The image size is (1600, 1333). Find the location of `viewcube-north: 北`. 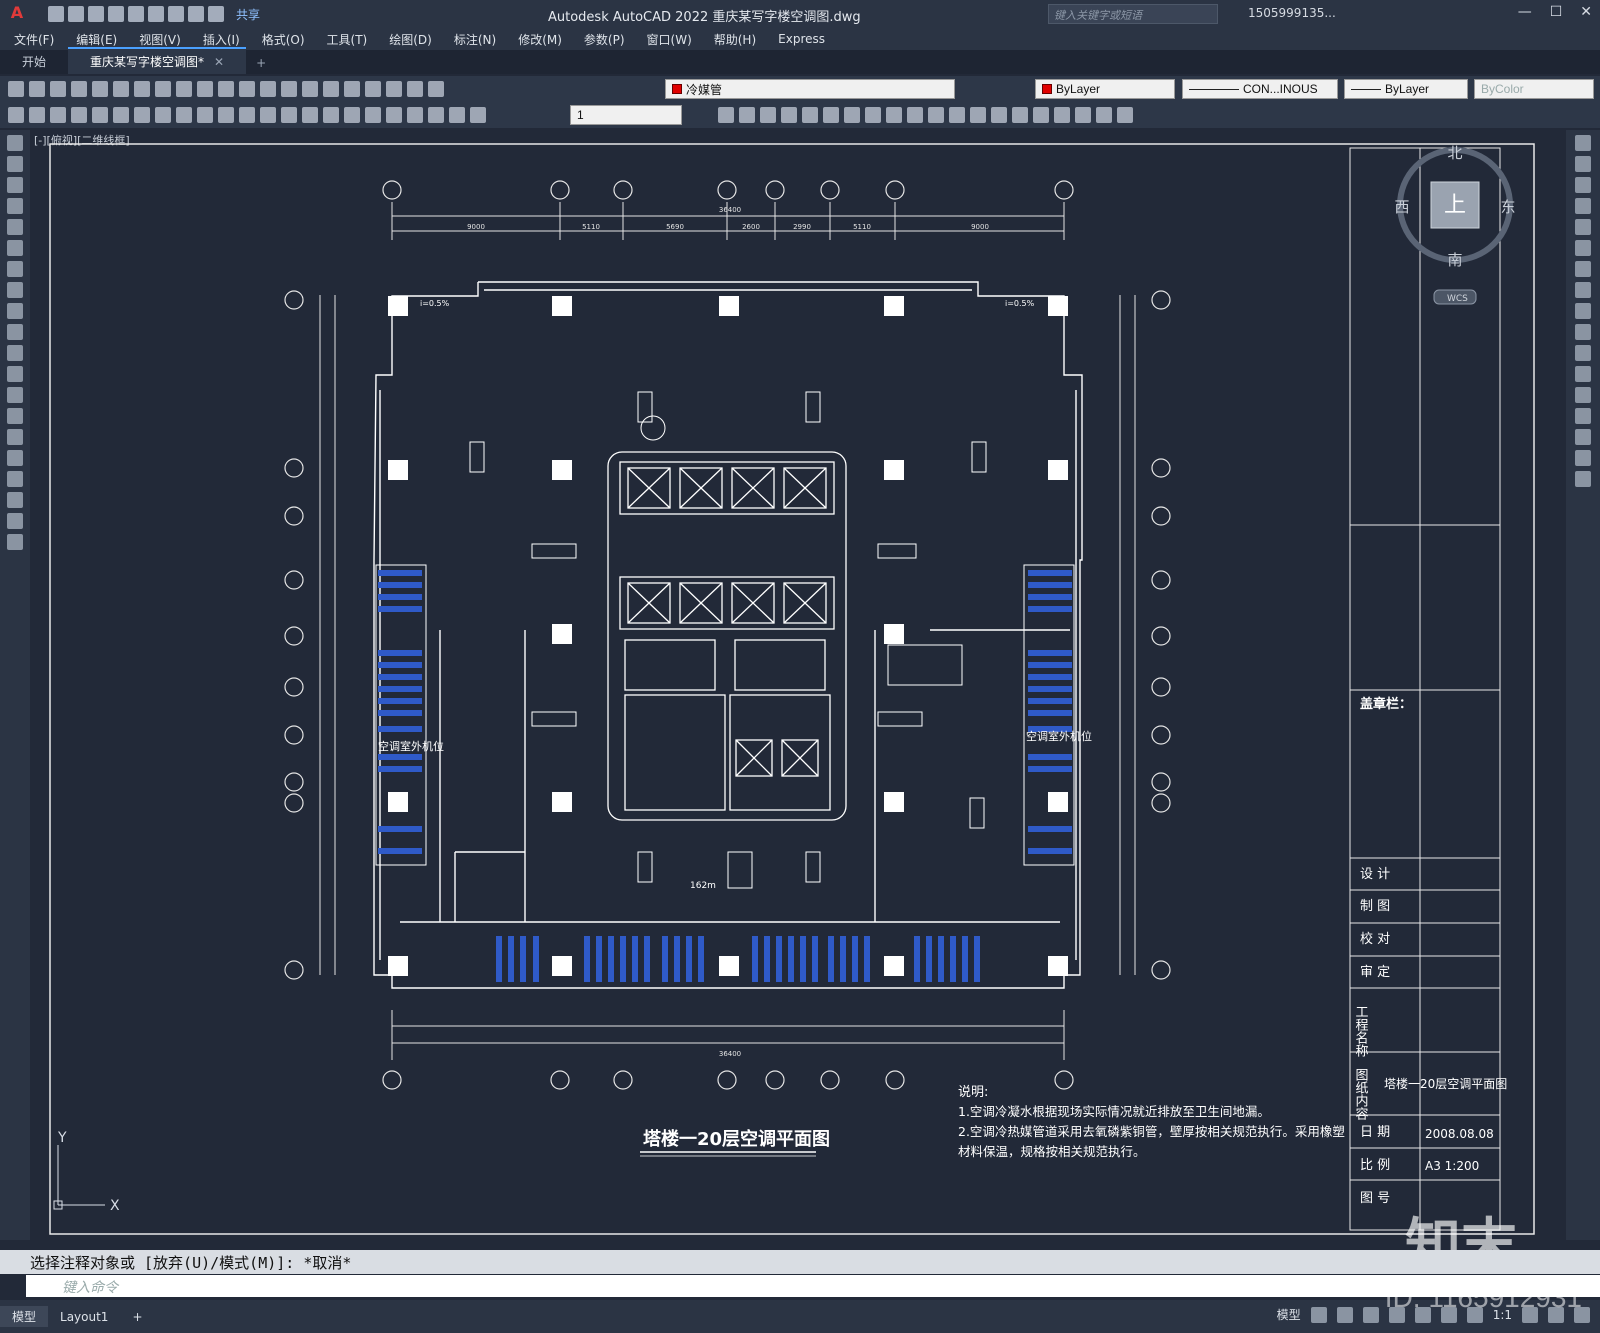

viewcube-north: 北 is located at coordinates (1454, 153).